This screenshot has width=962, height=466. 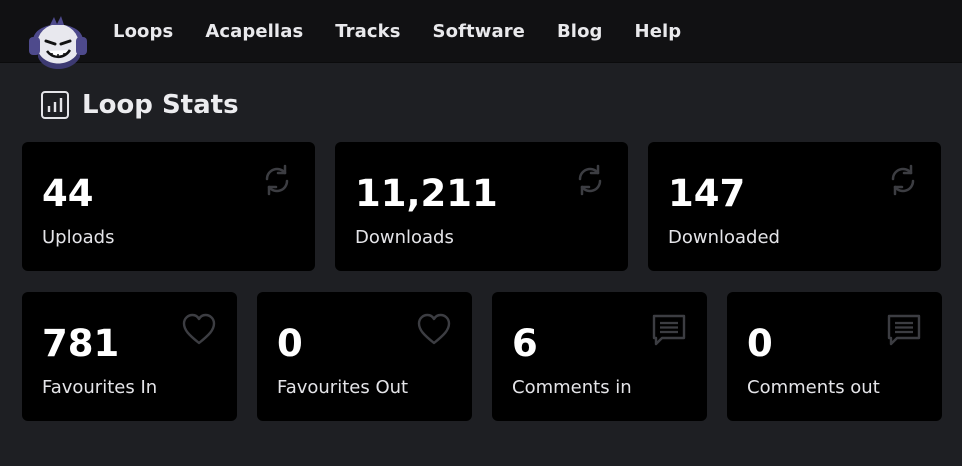 What do you see at coordinates (58, 43) in the screenshot?
I see `site-logo-icon` at bounding box center [58, 43].